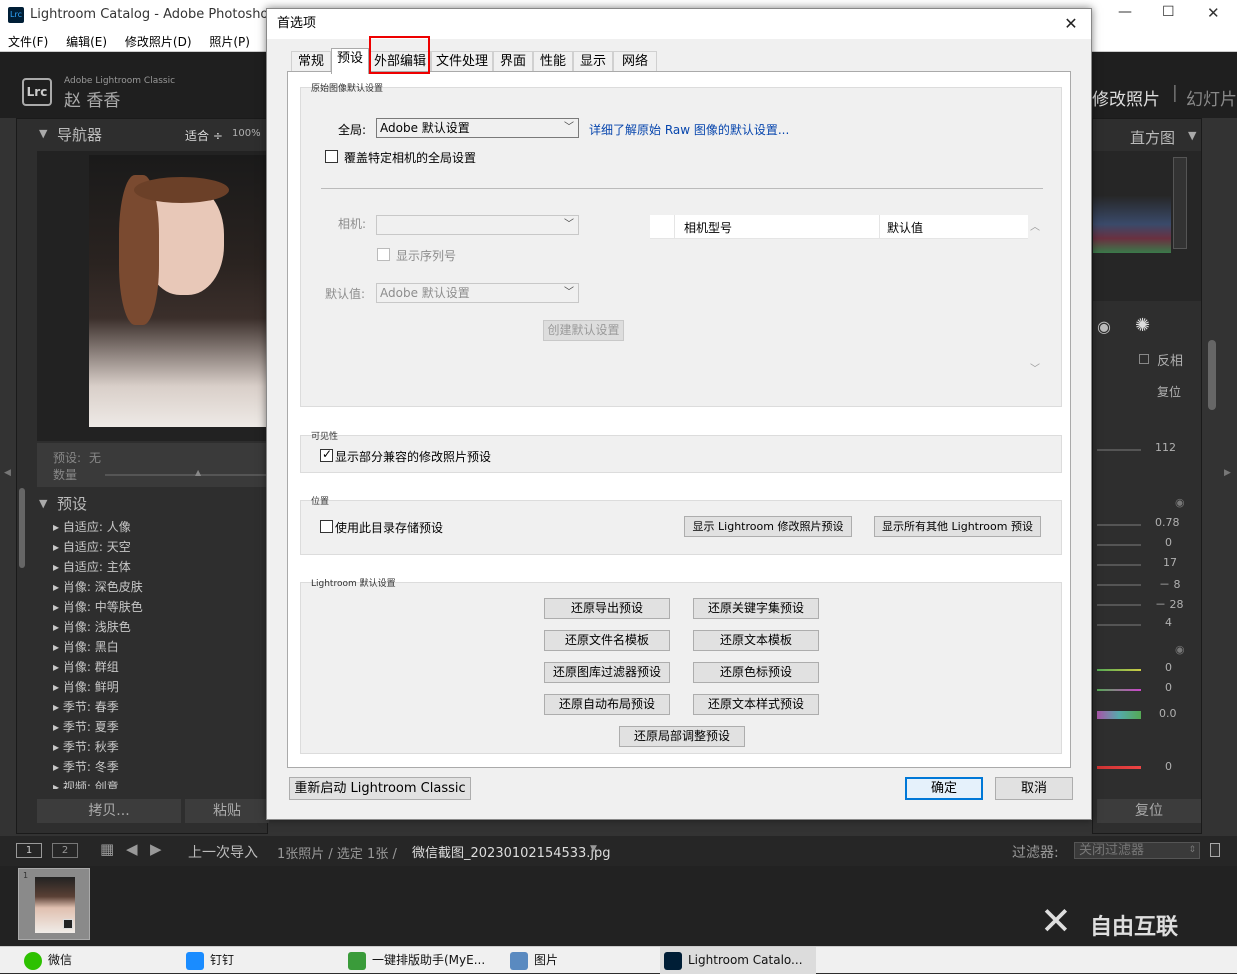 Image resolution: width=1237 pixels, height=974 pixels. What do you see at coordinates (107, 849) in the screenshot?
I see `grid-icon: ▦` at bounding box center [107, 849].